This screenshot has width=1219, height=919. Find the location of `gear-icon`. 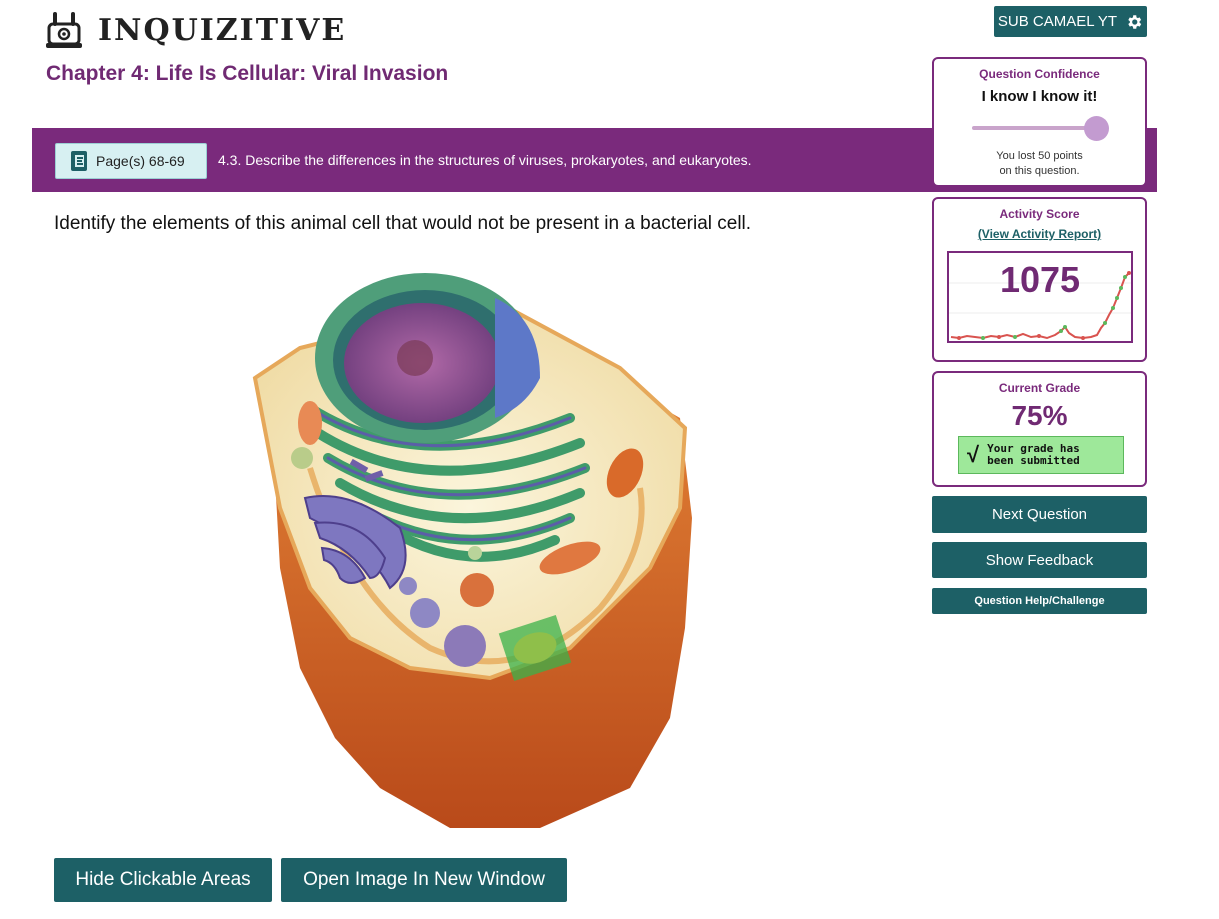

gear-icon is located at coordinates (1135, 21).